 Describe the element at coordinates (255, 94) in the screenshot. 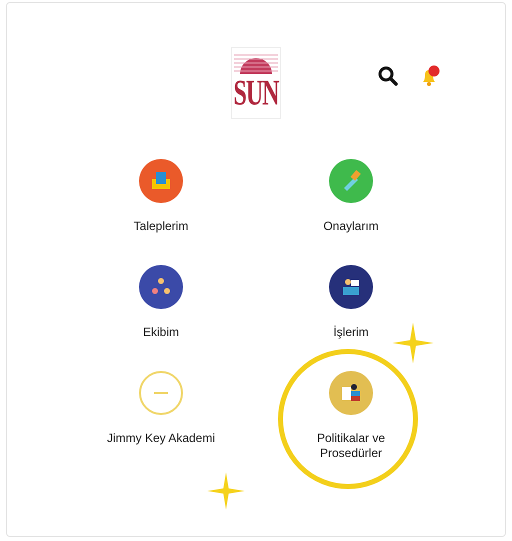

I see `logo-text: SUN` at that location.